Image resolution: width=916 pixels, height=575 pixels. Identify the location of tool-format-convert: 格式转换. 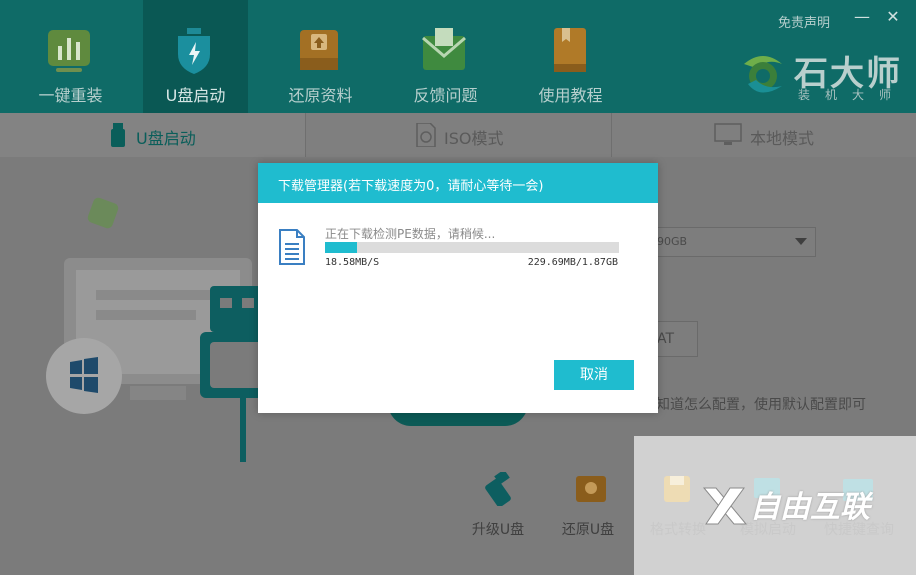
(678, 529).